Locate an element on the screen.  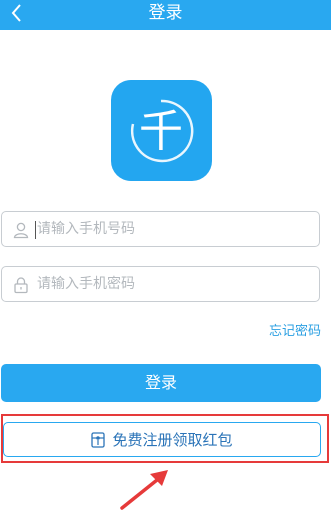
login-button: 登录 is located at coordinates (161, 383).